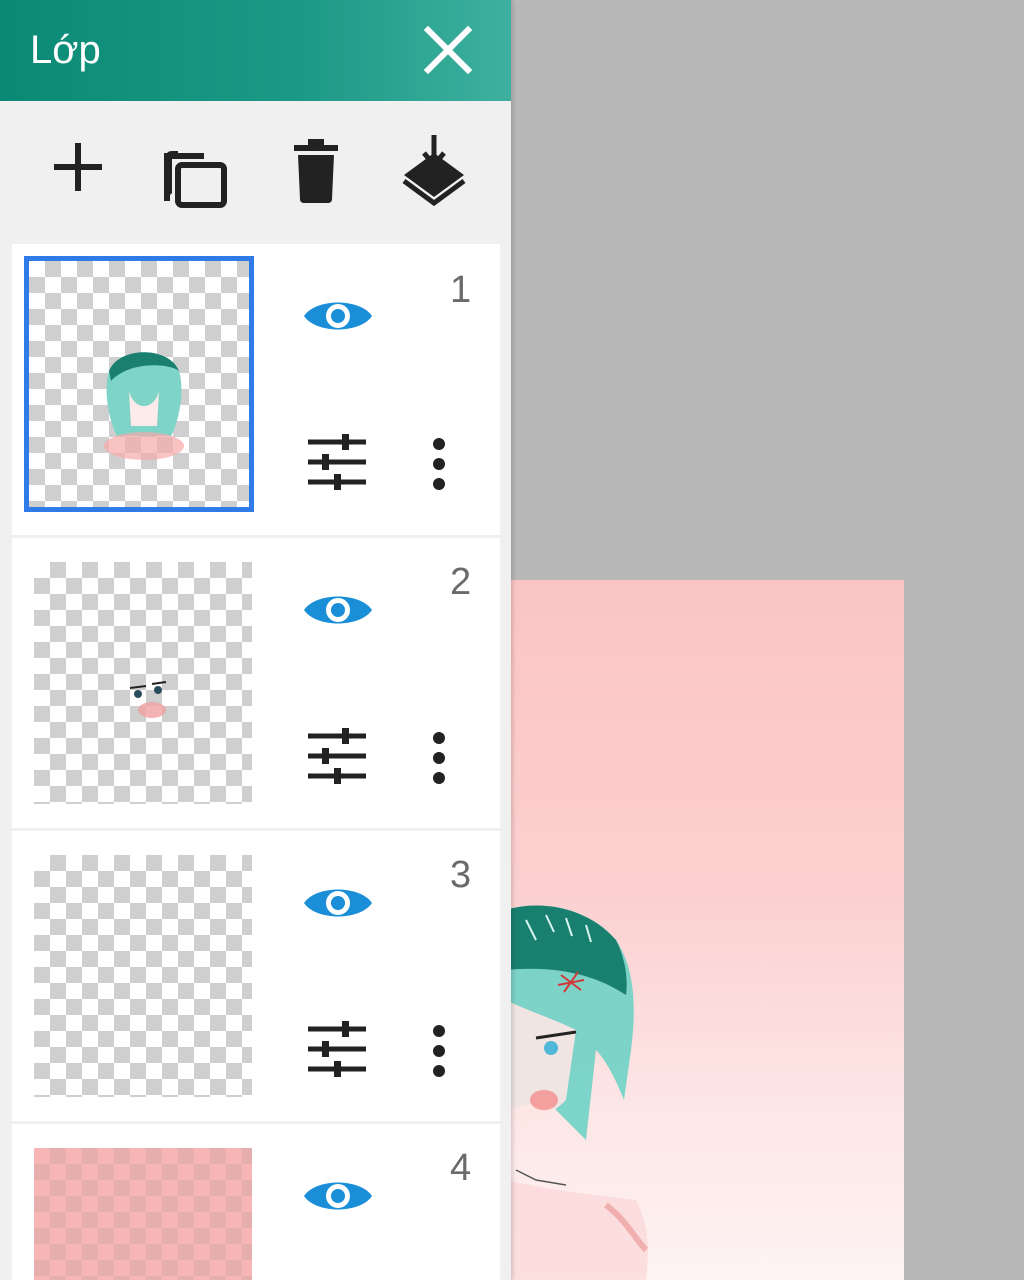 The width and height of the screenshot is (1024, 1280). Describe the element at coordinates (144, 406) in the screenshot. I see `layer-1-preview` at that location.